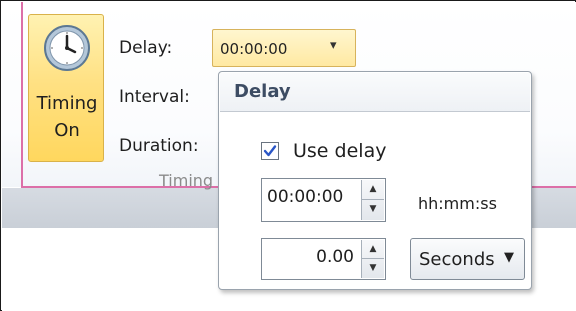 The width and height of the screenshot is (576, 311). Describe the element at coordinates (146, 48) in the screenshot. I see `delay-label: Delay:` at that location.